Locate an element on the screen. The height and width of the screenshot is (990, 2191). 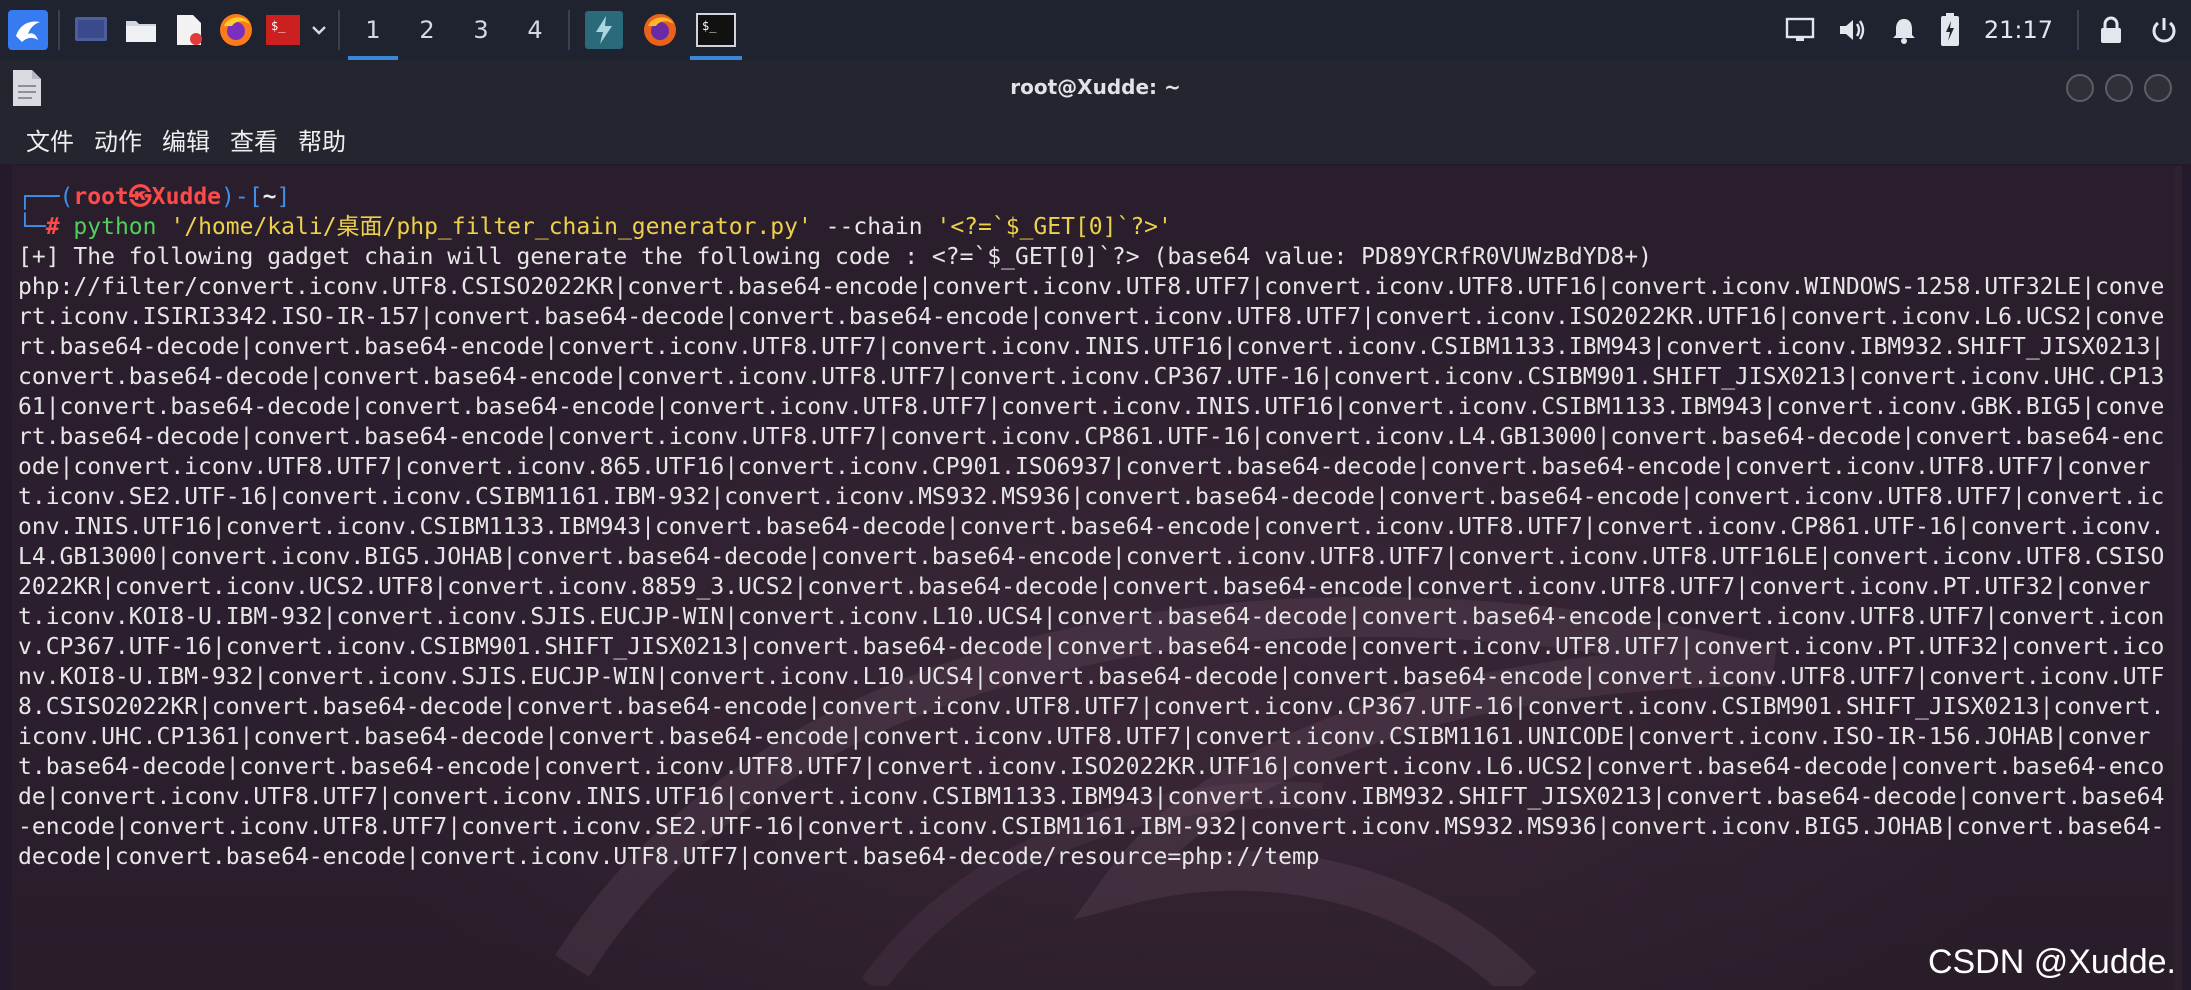
bell-icon is located at coordinates (1903, 31).